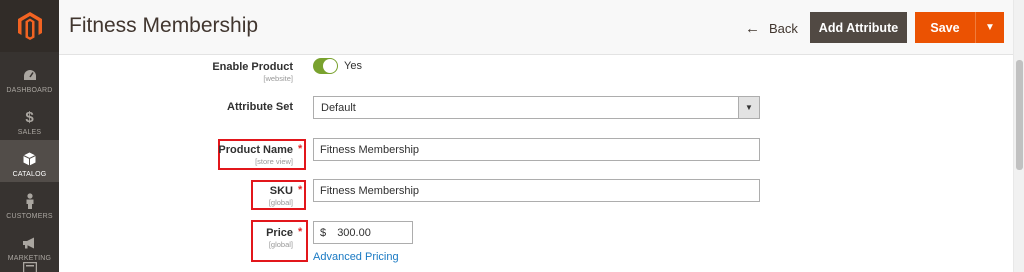 Image resolution: width=1024 pixels, height=272 pixels. What do you see at coordinates (536, 107) in the screenshot?
I see `attribute-set-select: Default ▼` at bounding box center [536, 107].